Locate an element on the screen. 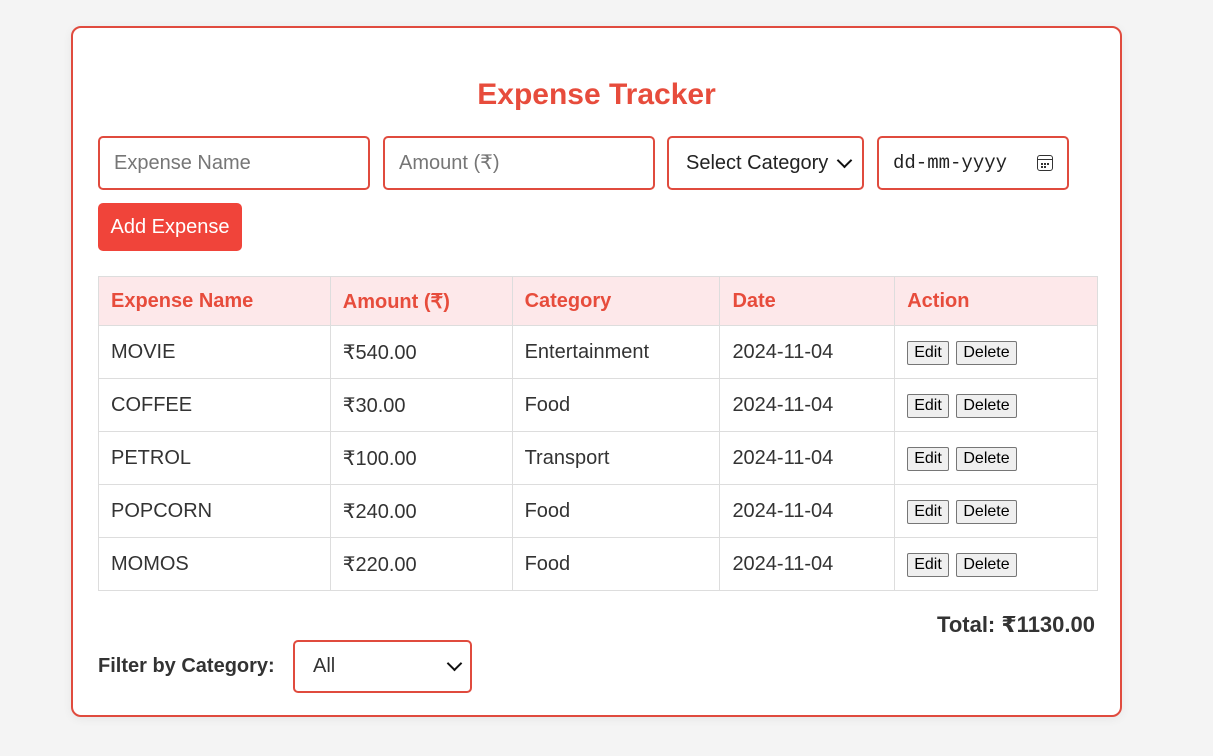 Image resolution: width=1213 pixels, height=756 pixels. cell-expense-name: PETROL is located at coordinates (214, 458).